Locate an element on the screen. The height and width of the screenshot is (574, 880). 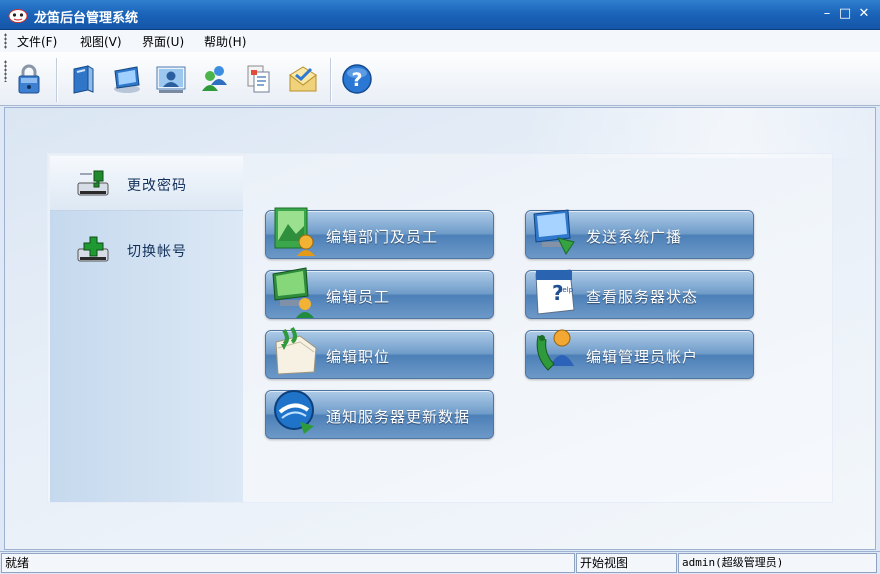
position-folder-icon is located at coordinates (296, 350).